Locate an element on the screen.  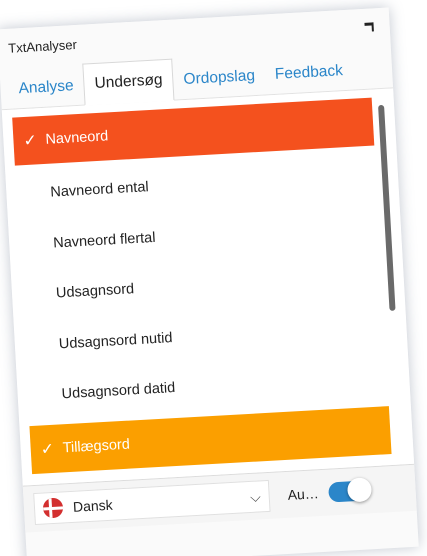
language-select: Dansk ⌵ is located at coordinates (152, 502).